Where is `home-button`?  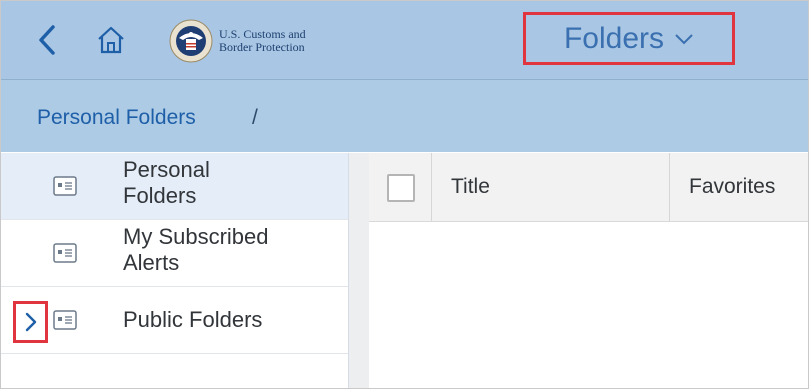
home-button is located at coordinates (111, 40).